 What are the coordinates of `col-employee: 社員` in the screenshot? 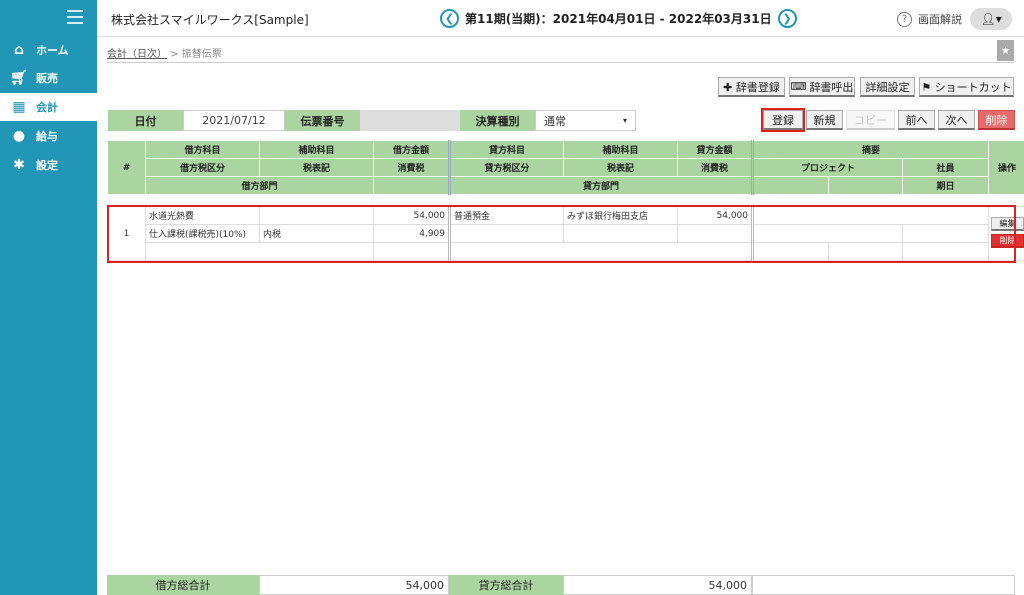 It's located at (945, 167).